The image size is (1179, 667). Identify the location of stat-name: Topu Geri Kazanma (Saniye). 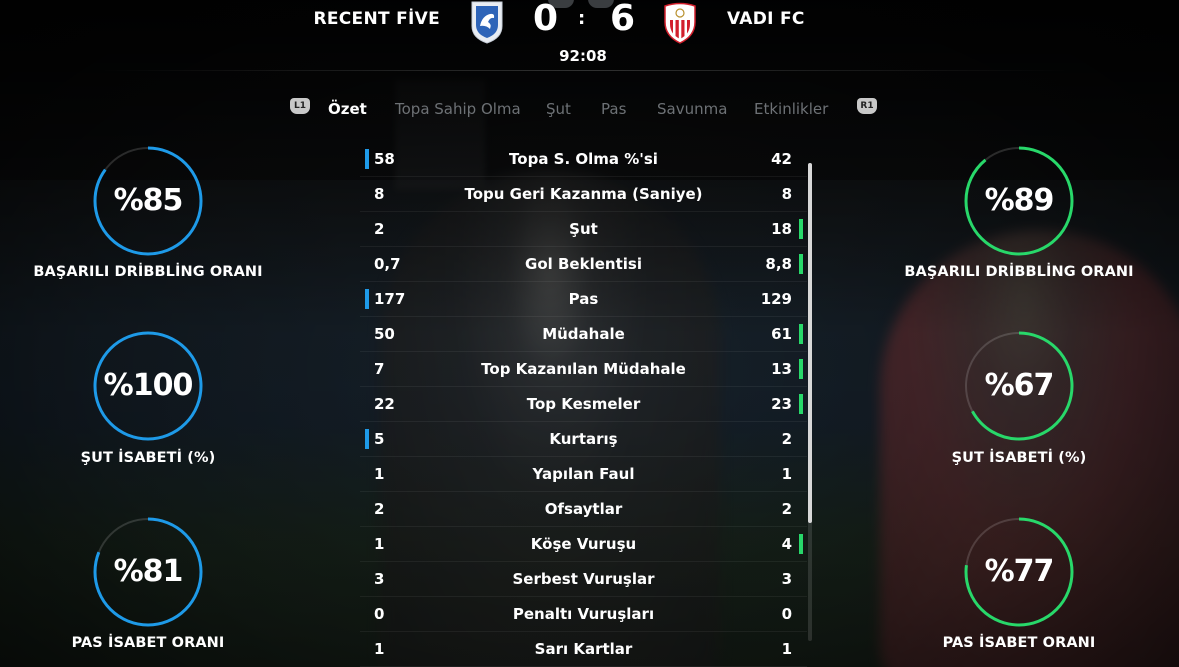
(583, 194).